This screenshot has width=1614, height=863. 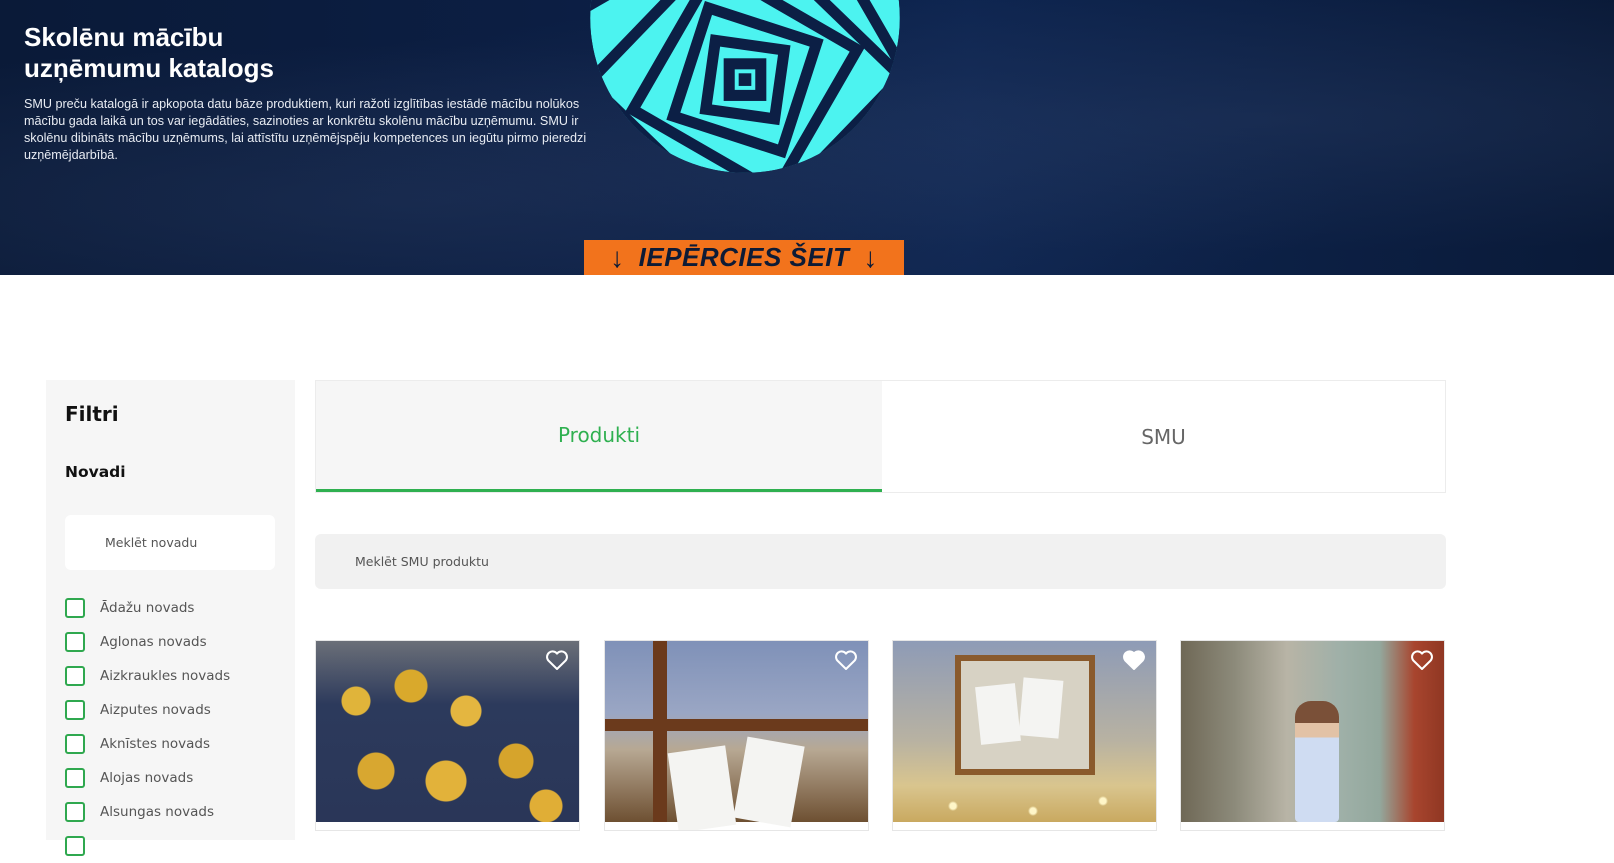 What do you see at coordinates (95, 472) in the screenshot?
I see `region-filter-title: Novadi` at bounding box center [95, 472].